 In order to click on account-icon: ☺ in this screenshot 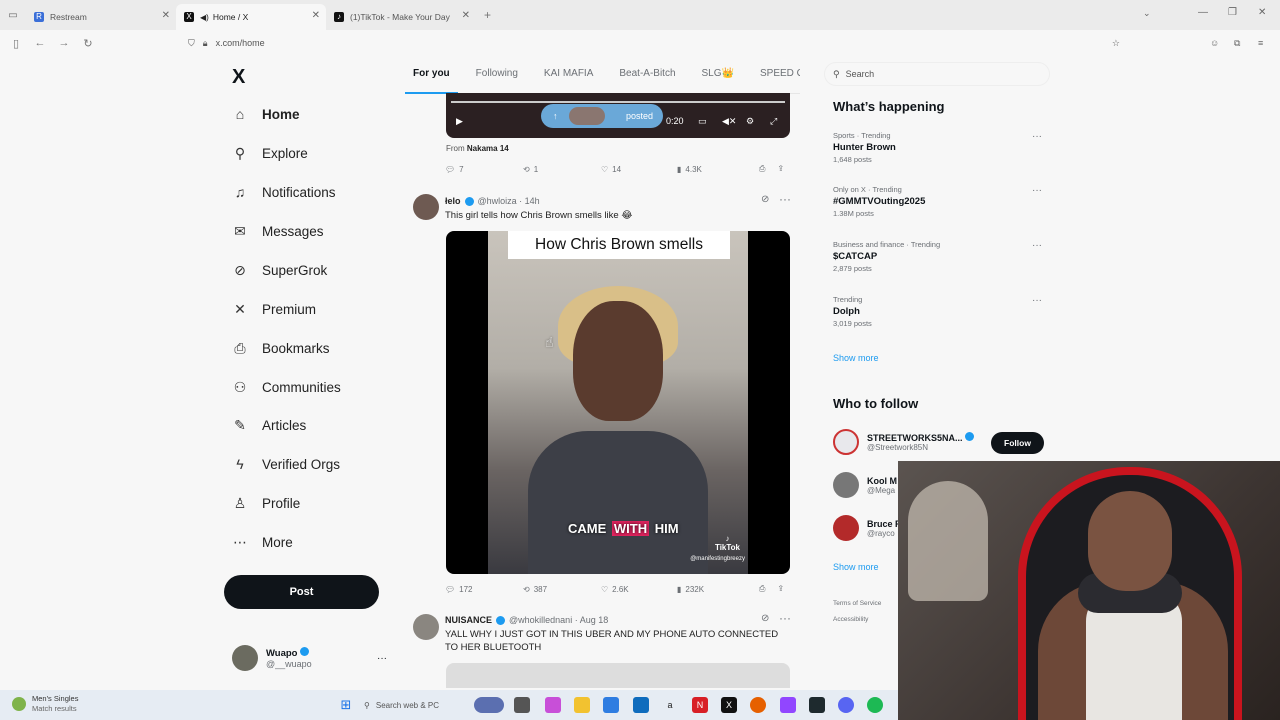, I will do `click(1214, 43)`.